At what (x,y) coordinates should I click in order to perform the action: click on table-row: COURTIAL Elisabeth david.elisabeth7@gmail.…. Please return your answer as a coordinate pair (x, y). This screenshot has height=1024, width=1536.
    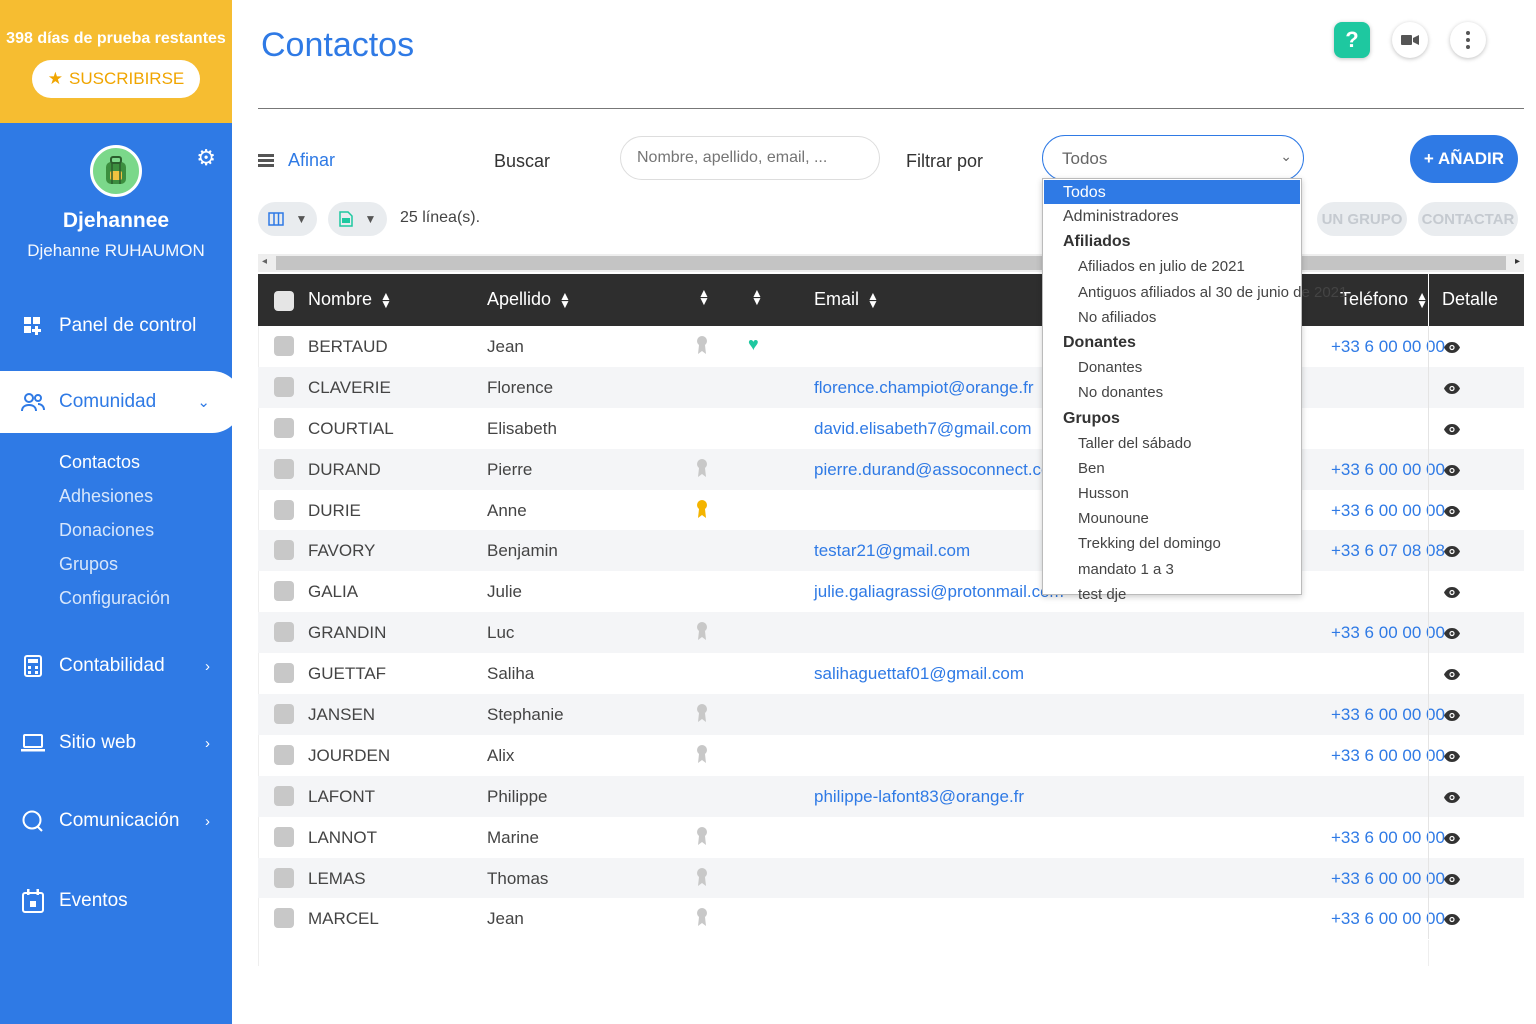
    Looking at the image, I should click on (891, 428).